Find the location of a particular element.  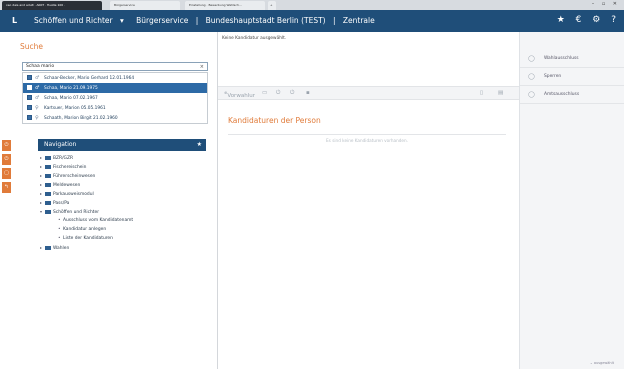

vorwahl-label: Vorwahlur is located at coordinates (241, 96).